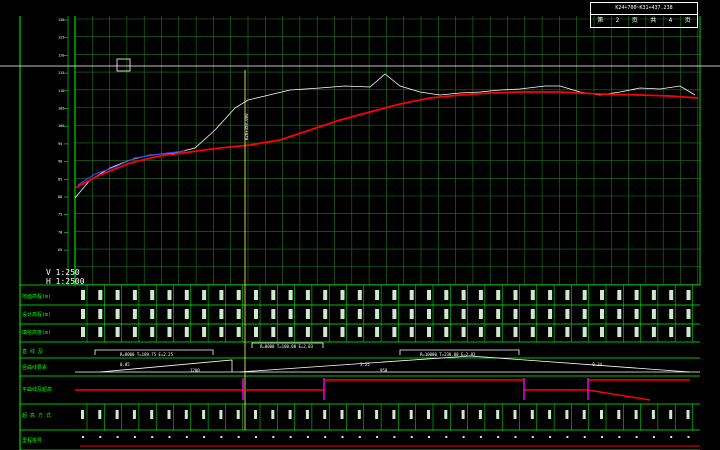 This screenshot has height=450, width=720. Describe the element at coordinates (61, 38) in the screenshot. I see `elevation-tick: 125` at that location.